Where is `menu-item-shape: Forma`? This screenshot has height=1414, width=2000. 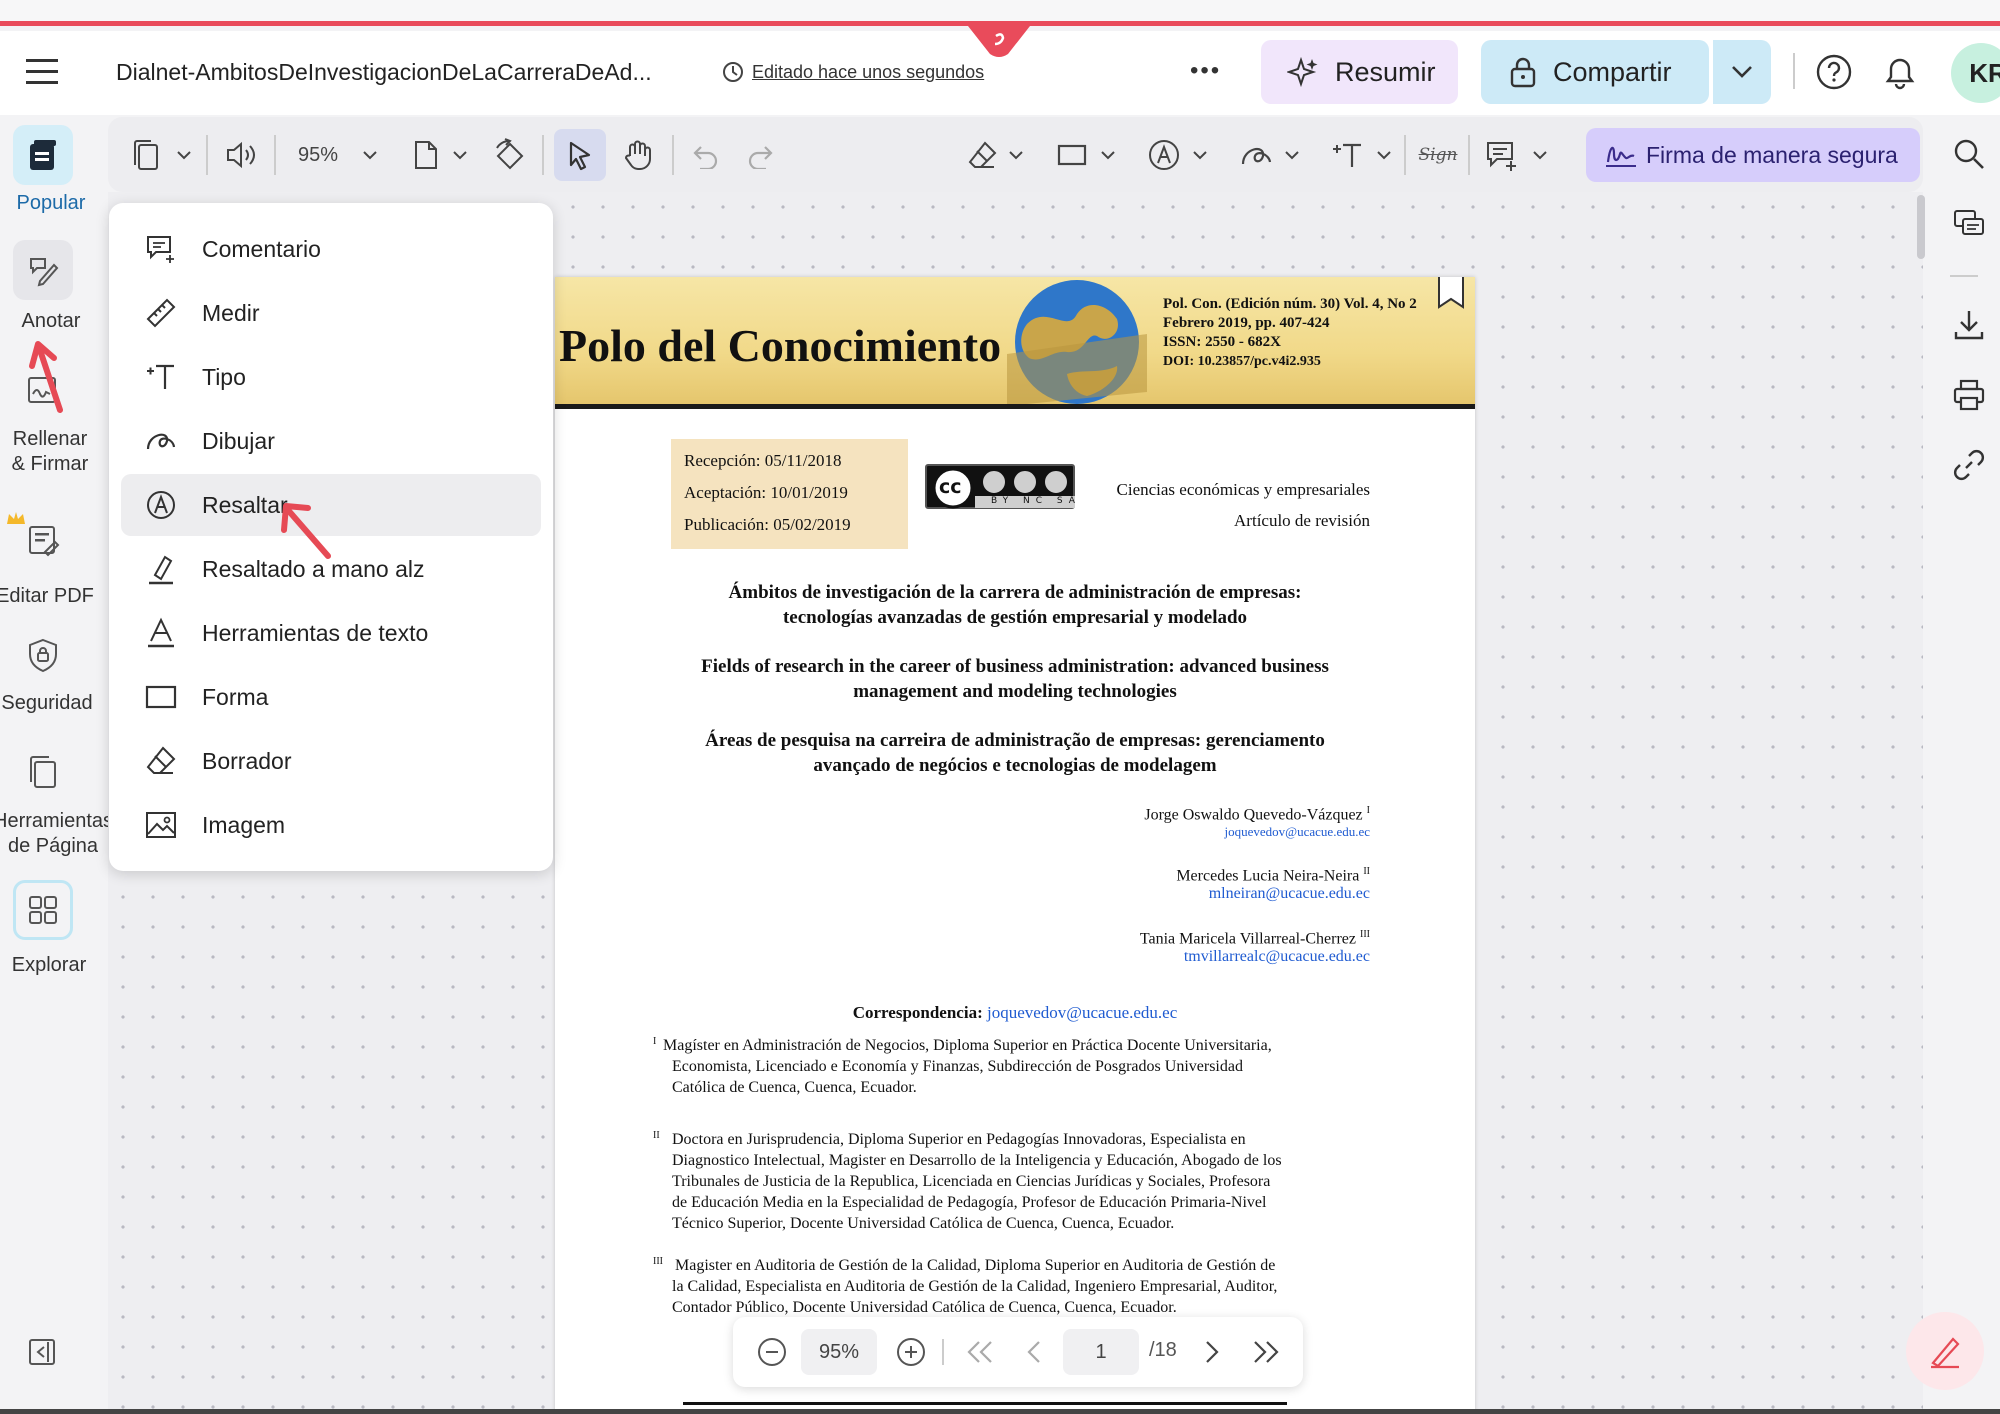
menu-item-shape: Forma is located at coordinates (331, 697).